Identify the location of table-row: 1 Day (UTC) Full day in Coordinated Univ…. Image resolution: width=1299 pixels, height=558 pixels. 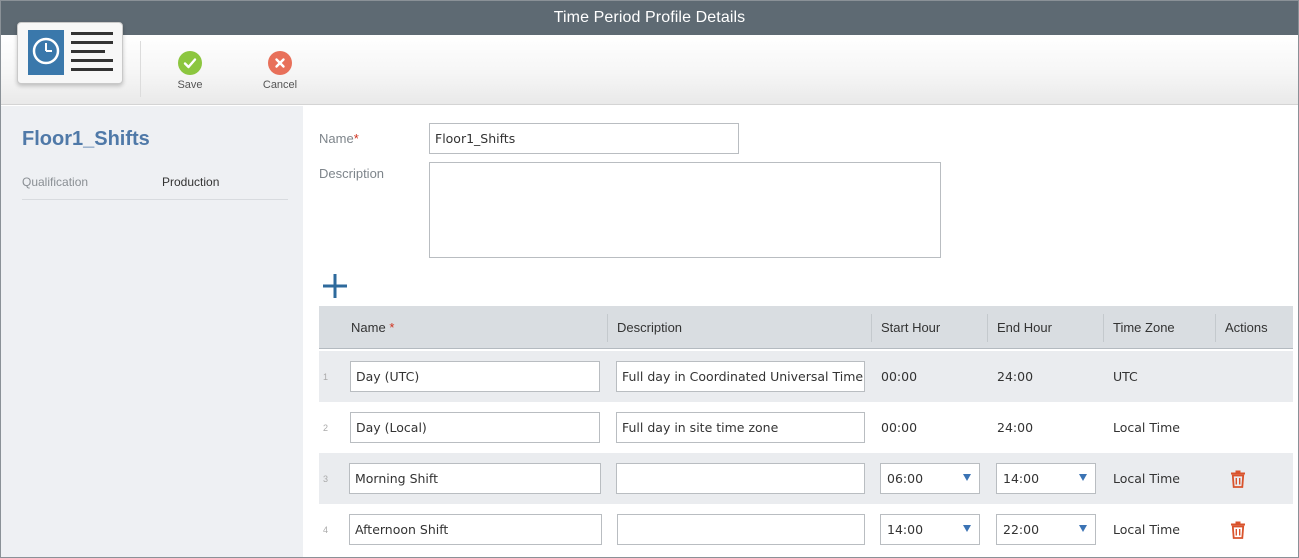
(806, 376).